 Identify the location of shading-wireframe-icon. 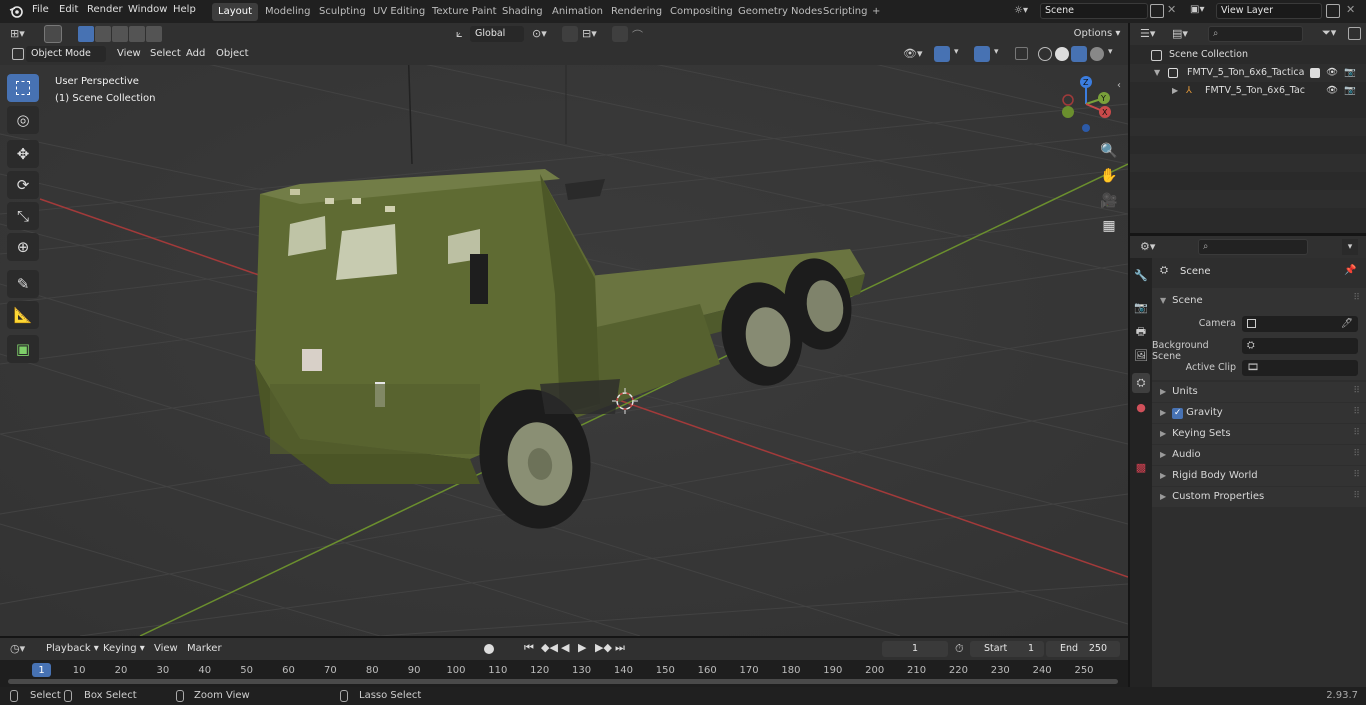
(1045, 54).